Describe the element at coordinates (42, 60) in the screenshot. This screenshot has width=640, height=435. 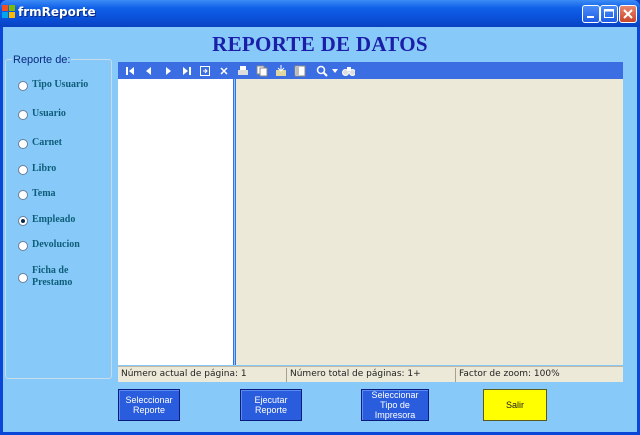
I see `group-legend: Reporte de:` at that location.